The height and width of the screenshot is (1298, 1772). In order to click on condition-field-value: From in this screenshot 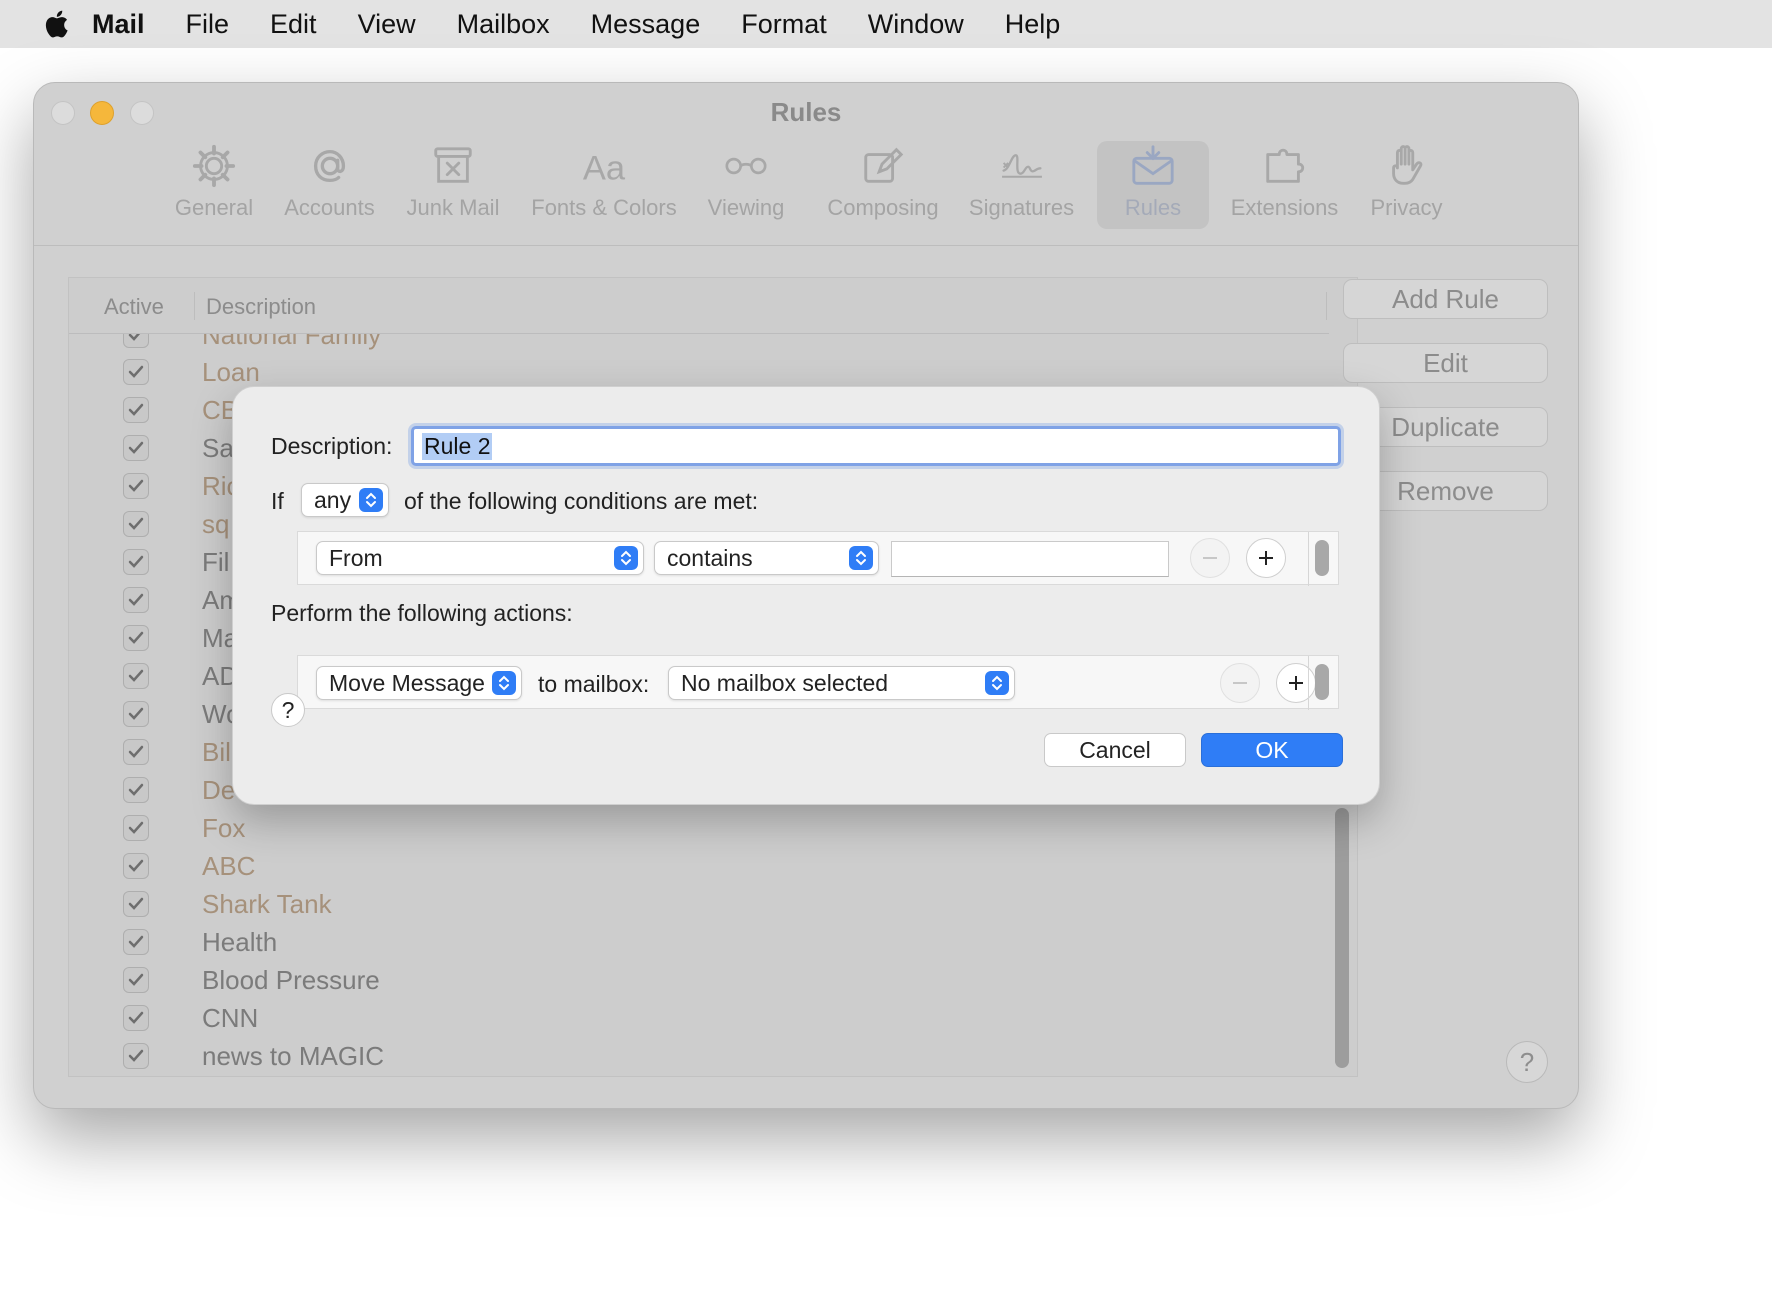, I will do `click(356, 557)`.